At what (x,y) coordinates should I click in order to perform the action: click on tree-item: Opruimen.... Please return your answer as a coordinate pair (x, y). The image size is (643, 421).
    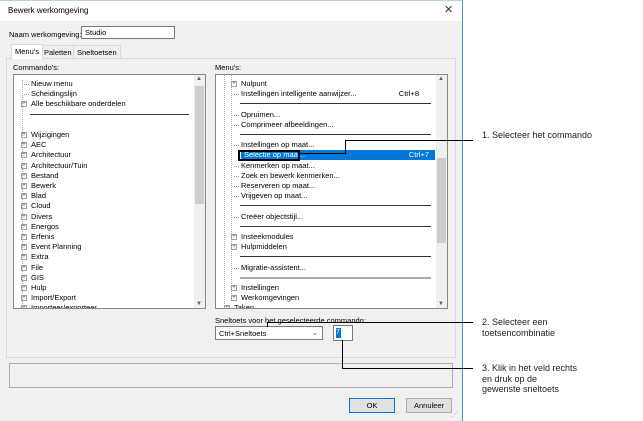
    Looking at the image, I should click on (325, 115).